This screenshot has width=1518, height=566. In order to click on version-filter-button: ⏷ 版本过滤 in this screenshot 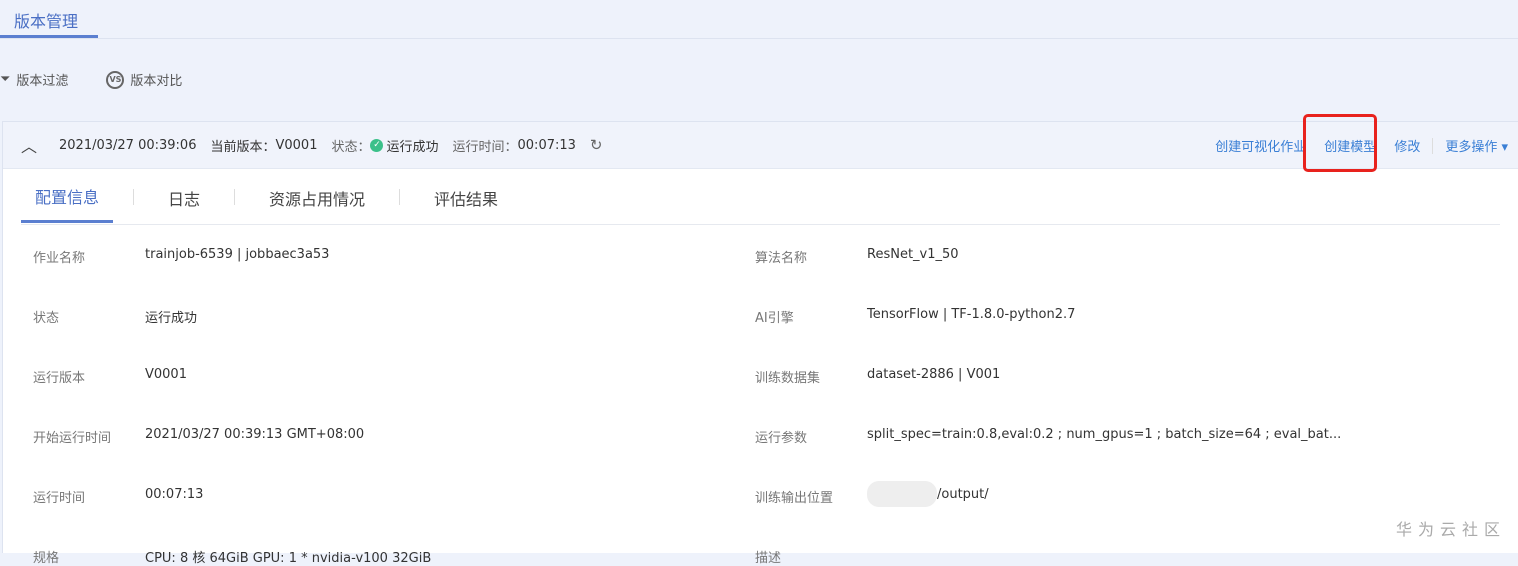, I will do `click(34, 79)`.